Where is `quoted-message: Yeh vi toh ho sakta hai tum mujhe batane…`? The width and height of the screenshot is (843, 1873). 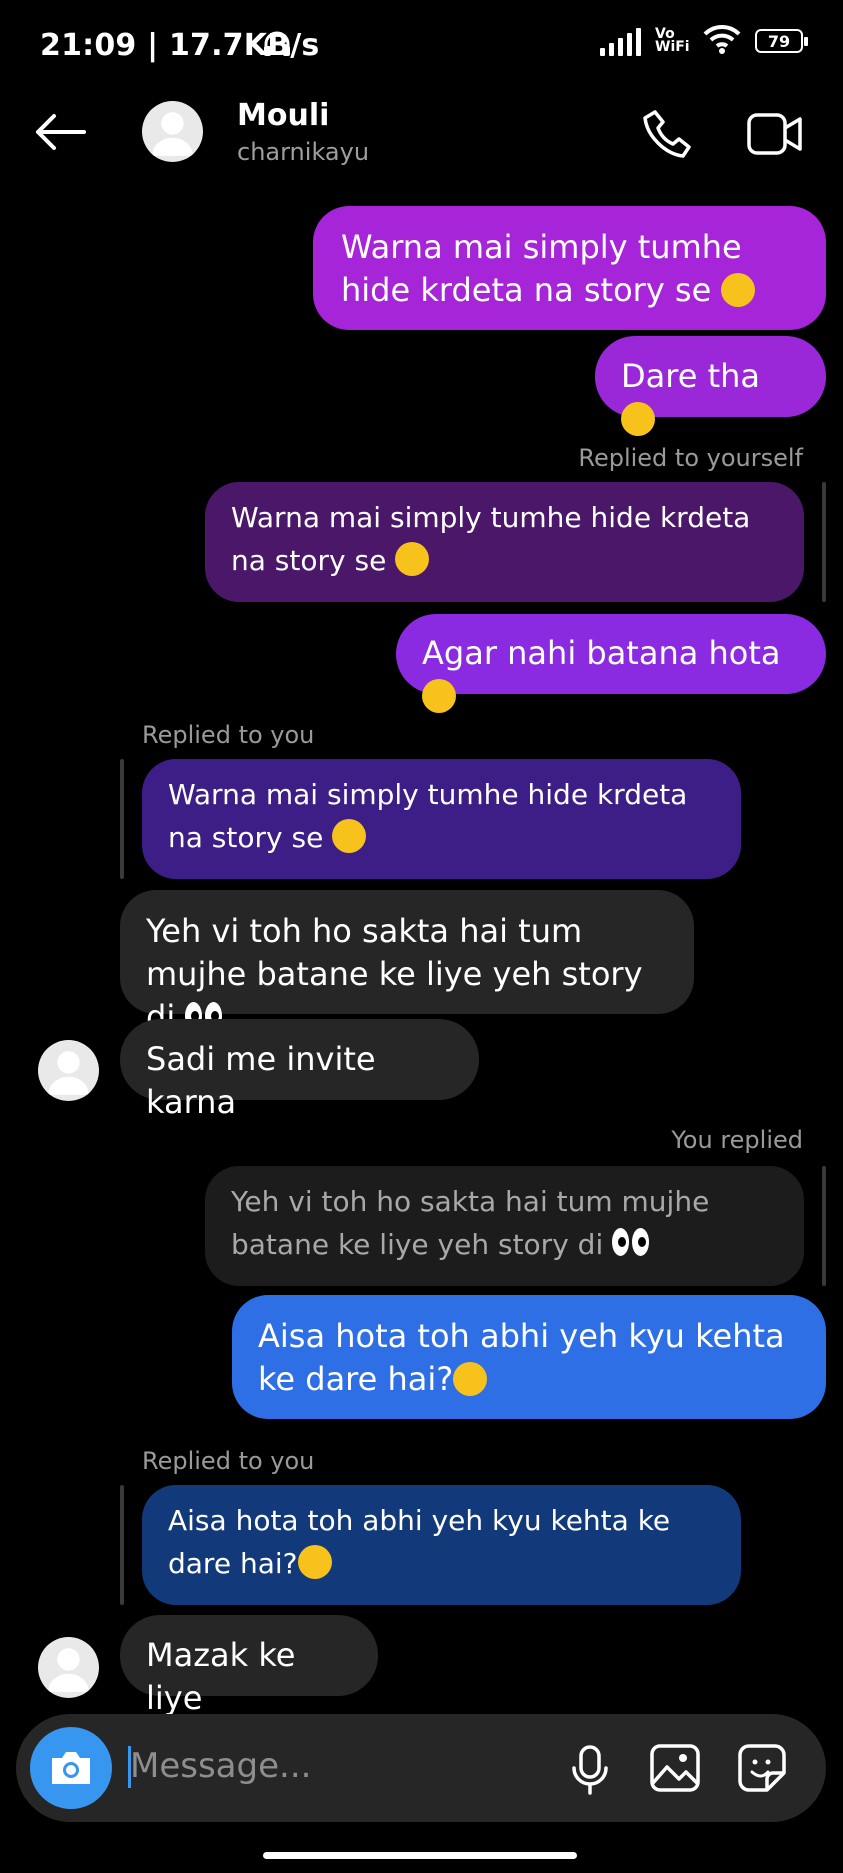 quoted-message: Yeh vi toh ho sakta hai tum mujhe batane… is located at coordinates (504, 1226).